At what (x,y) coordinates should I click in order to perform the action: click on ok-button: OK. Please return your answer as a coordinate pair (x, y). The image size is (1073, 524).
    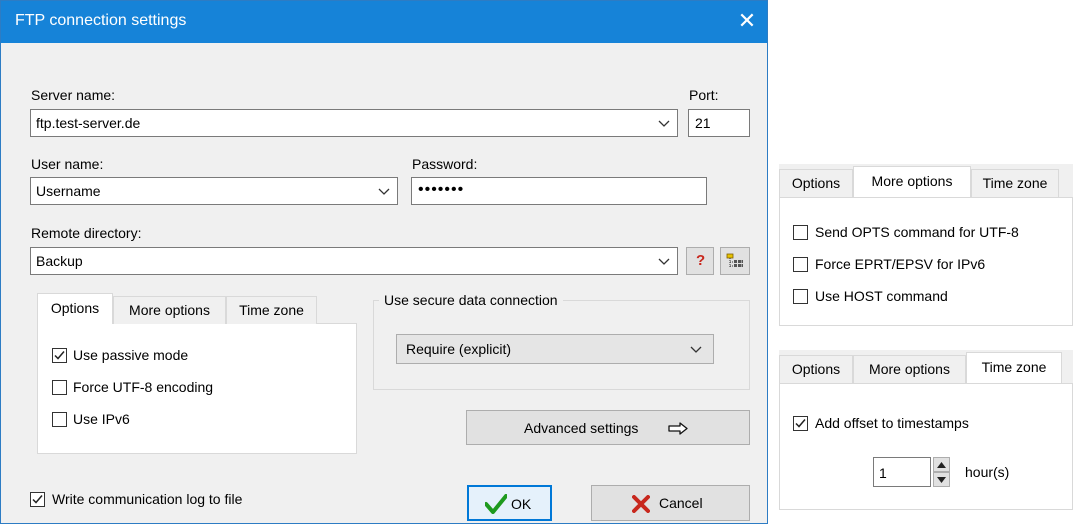
    Looking at the image, I should click on (509, 503).